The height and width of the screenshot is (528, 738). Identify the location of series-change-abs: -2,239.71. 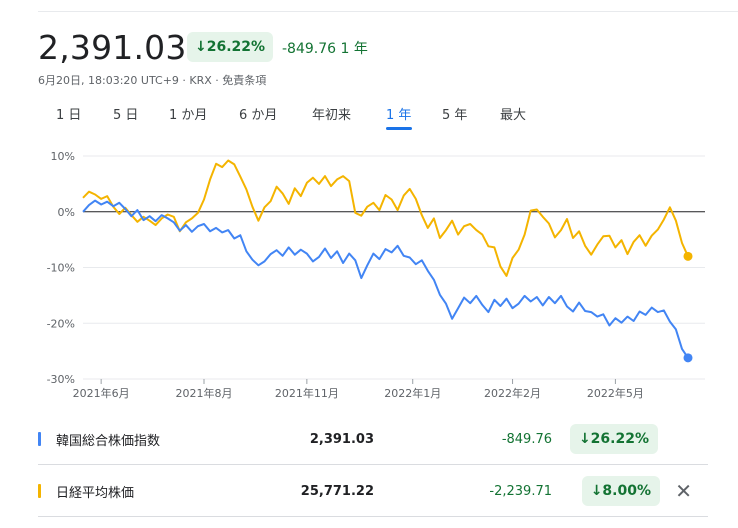
(520, 491).